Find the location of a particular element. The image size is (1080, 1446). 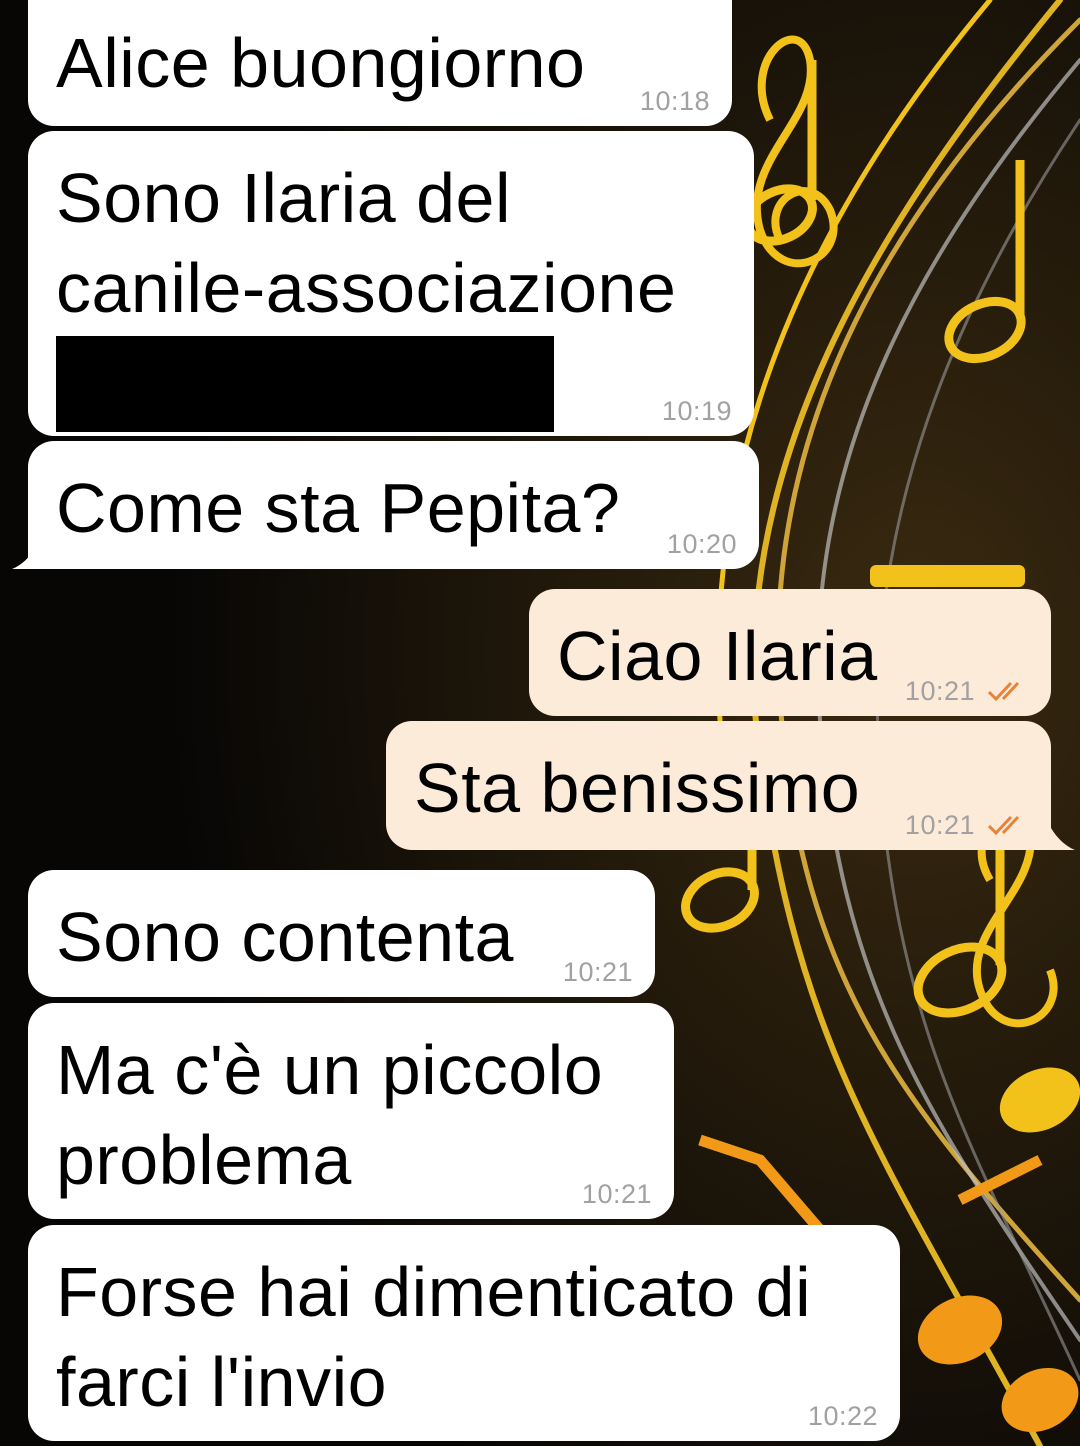

message-timestamp: 10:22 is located at coordinates (842, 1416).